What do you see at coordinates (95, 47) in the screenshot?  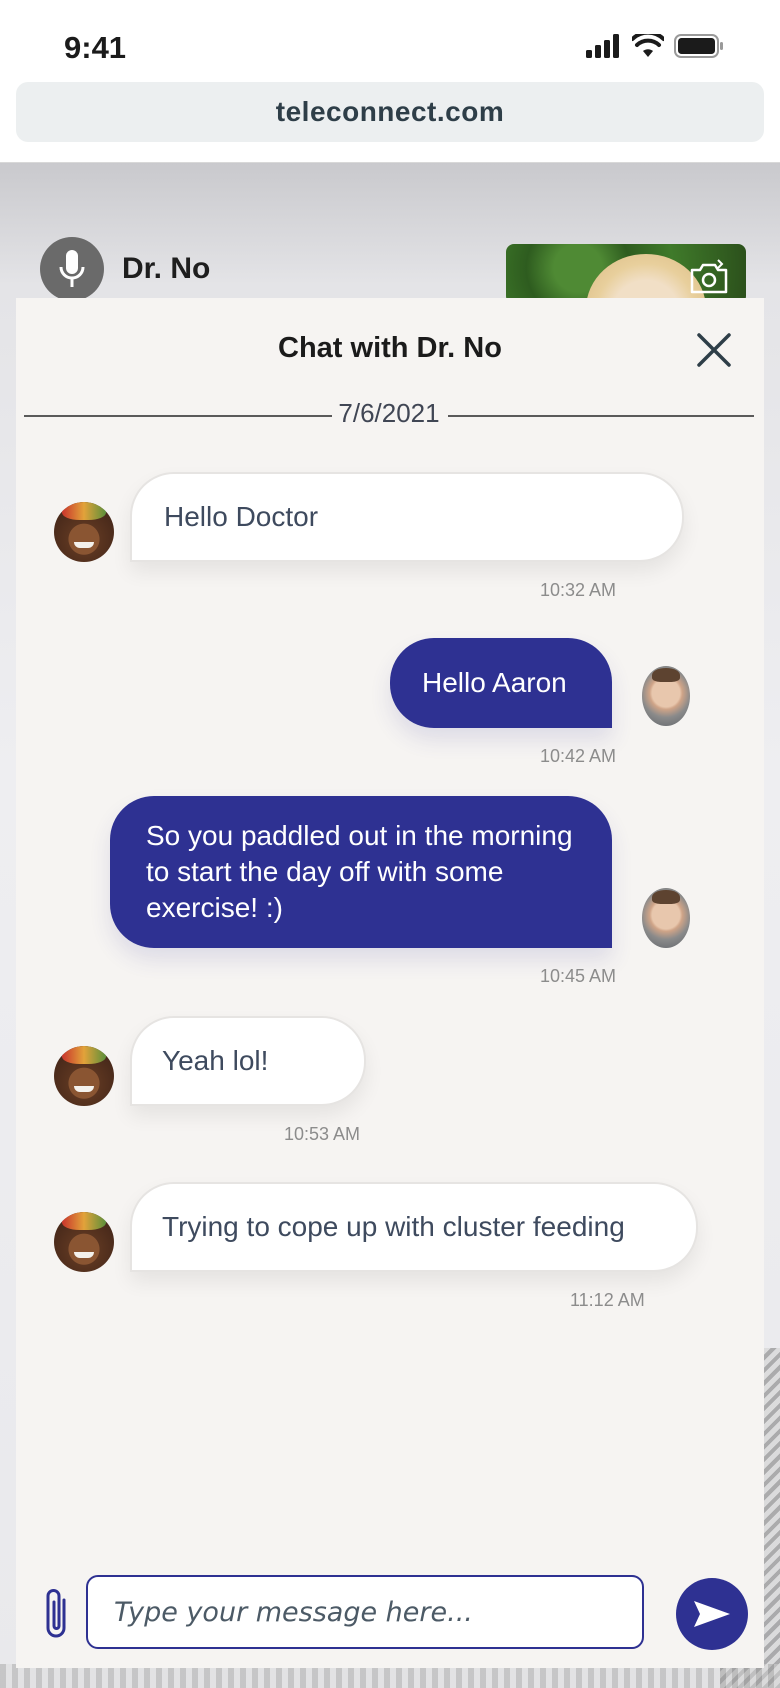 I see `status-time: 9:41` at bounding box center [95, 47].